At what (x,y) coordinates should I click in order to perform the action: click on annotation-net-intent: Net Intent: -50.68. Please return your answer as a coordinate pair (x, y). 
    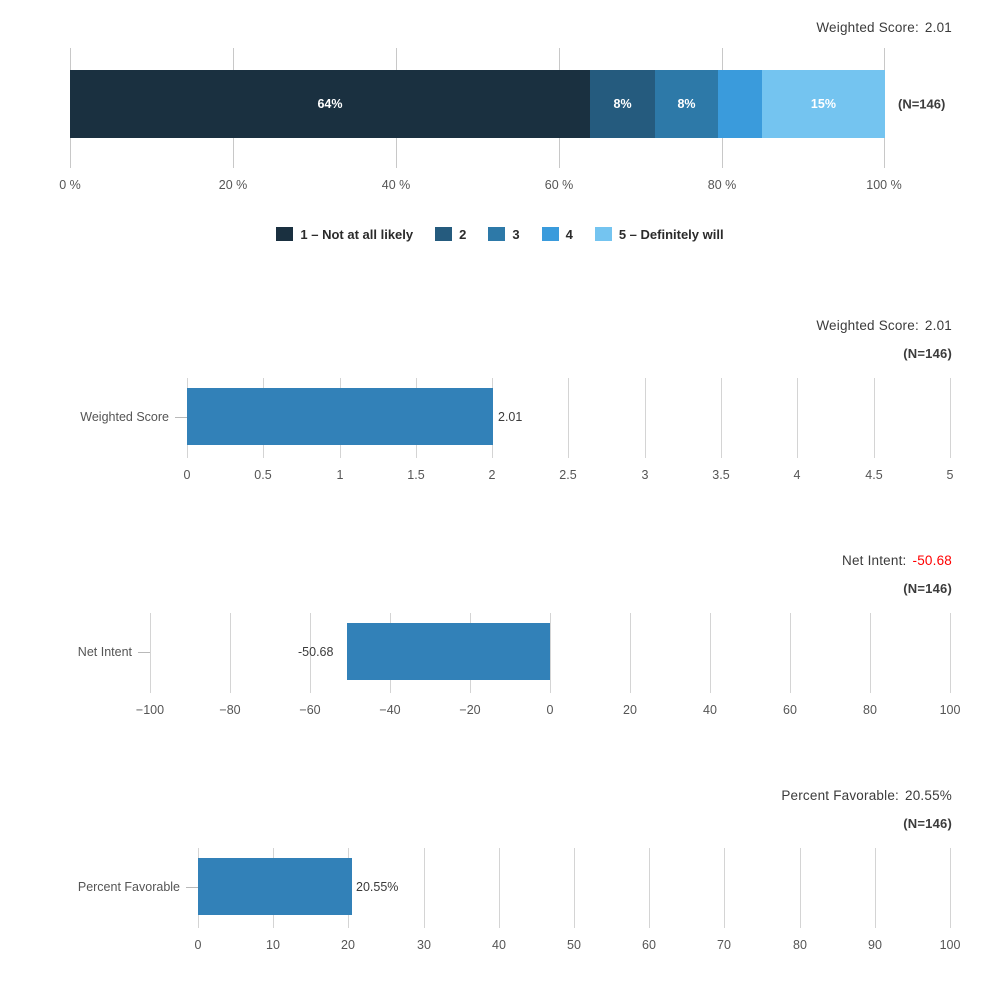
    Looking at the image, I should click on (897, 560).